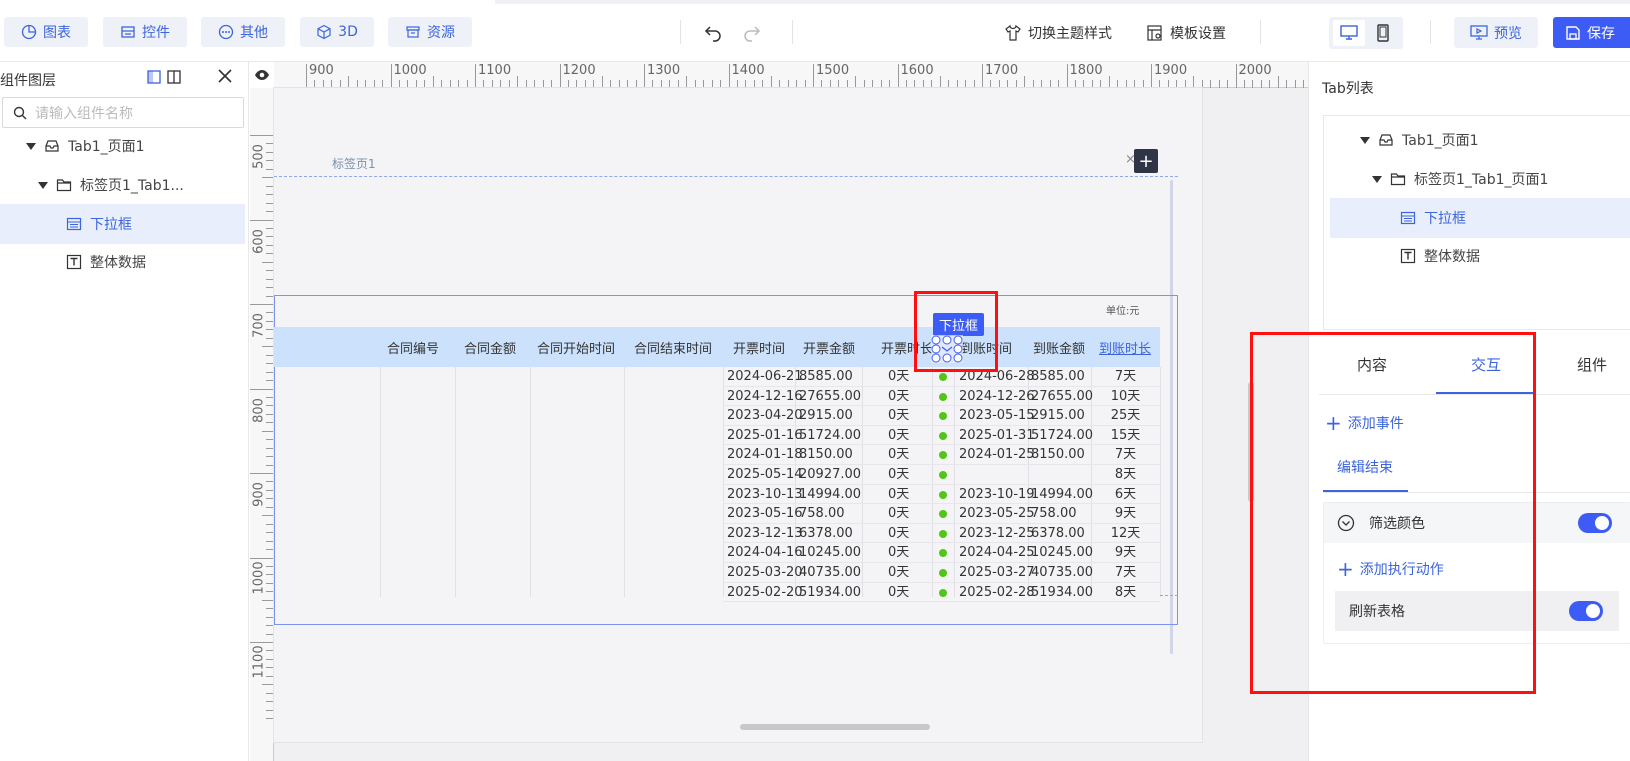 Image resolution: width=1630 pixels, height=761 pixels. I want to click on top-toolbar: 图表 控件 其他 3D 资源 切换主题样式 模板设置 预览 保存, so click(815, 31).